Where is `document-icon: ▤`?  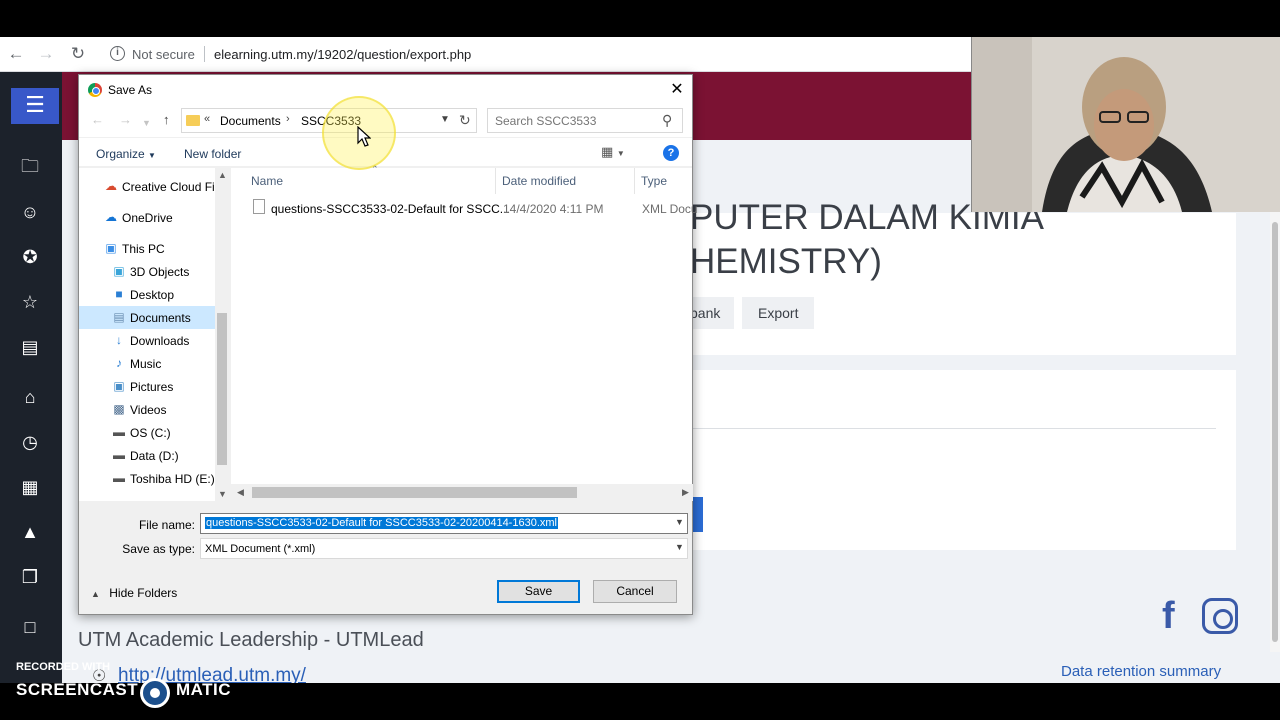 document-icon: ▤ is located at coordinates (119, 317).